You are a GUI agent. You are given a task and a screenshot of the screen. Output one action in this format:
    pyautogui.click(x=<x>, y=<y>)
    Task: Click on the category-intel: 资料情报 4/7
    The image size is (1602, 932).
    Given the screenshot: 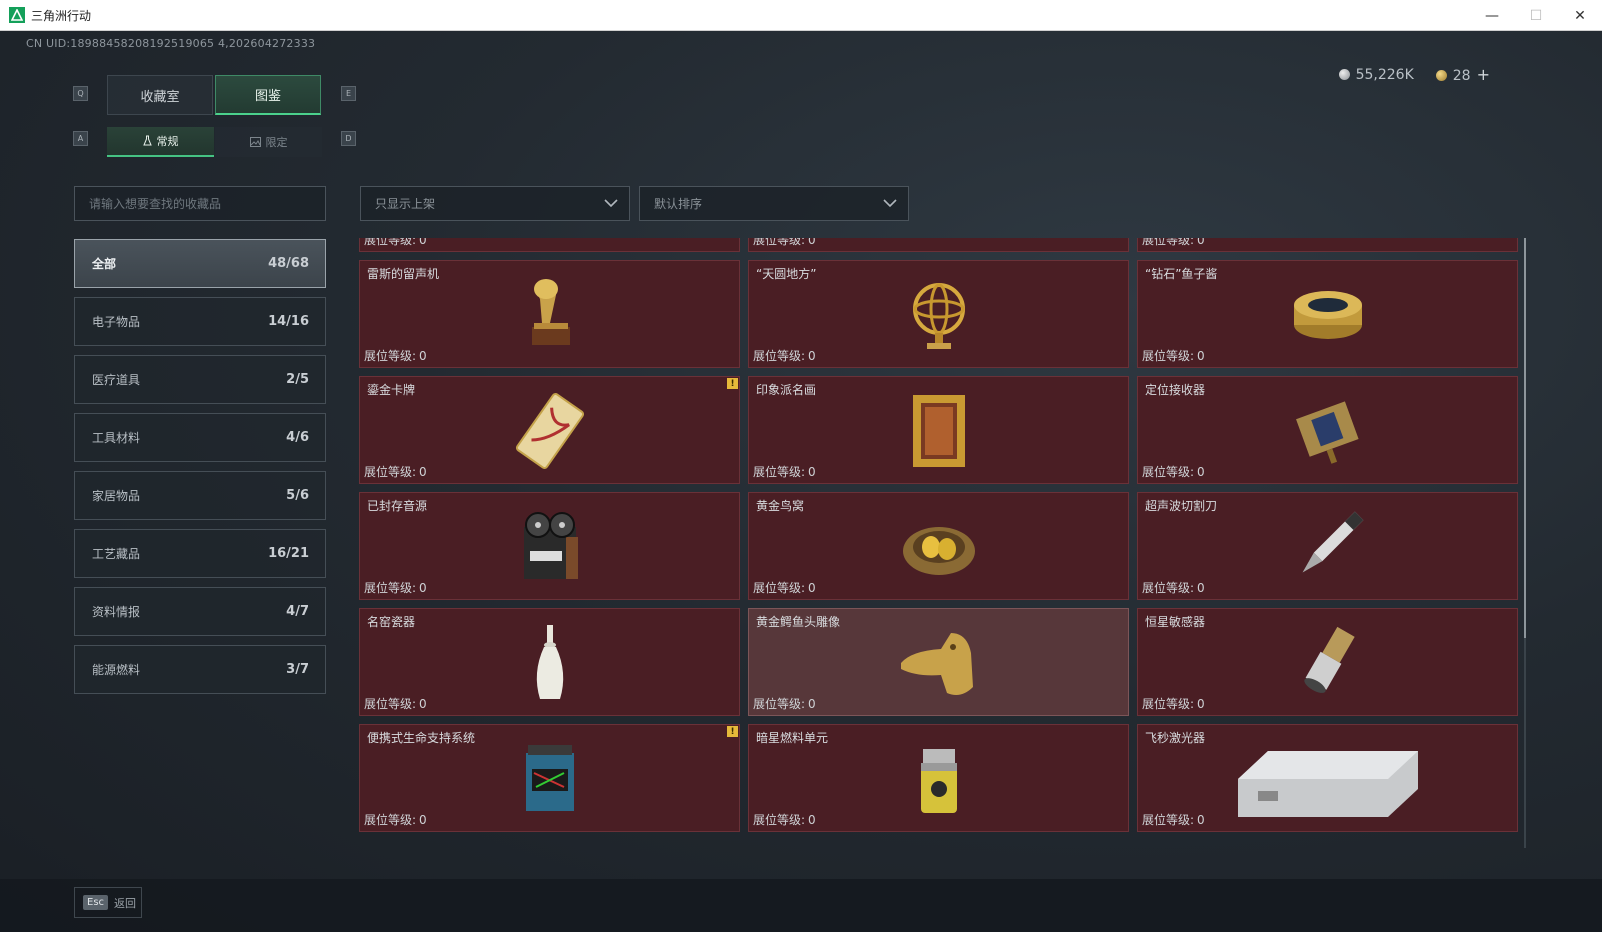 What is the action you would take?
    pyautogui.click(x=200, y=611)
    